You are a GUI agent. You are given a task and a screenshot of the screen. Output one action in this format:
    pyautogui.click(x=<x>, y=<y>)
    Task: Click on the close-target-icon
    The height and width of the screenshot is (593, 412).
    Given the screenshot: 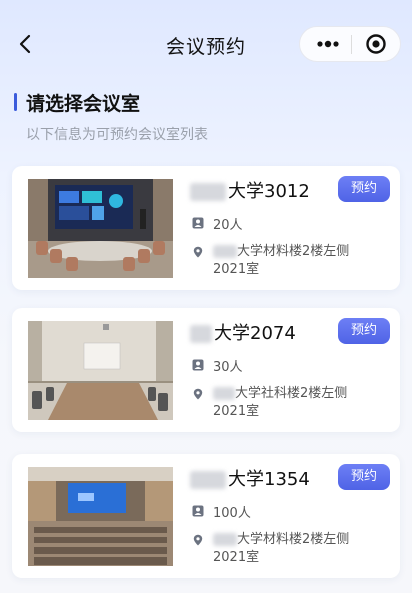 What is the action you would take?
    pyautogui.click(x=376, y=44)
    